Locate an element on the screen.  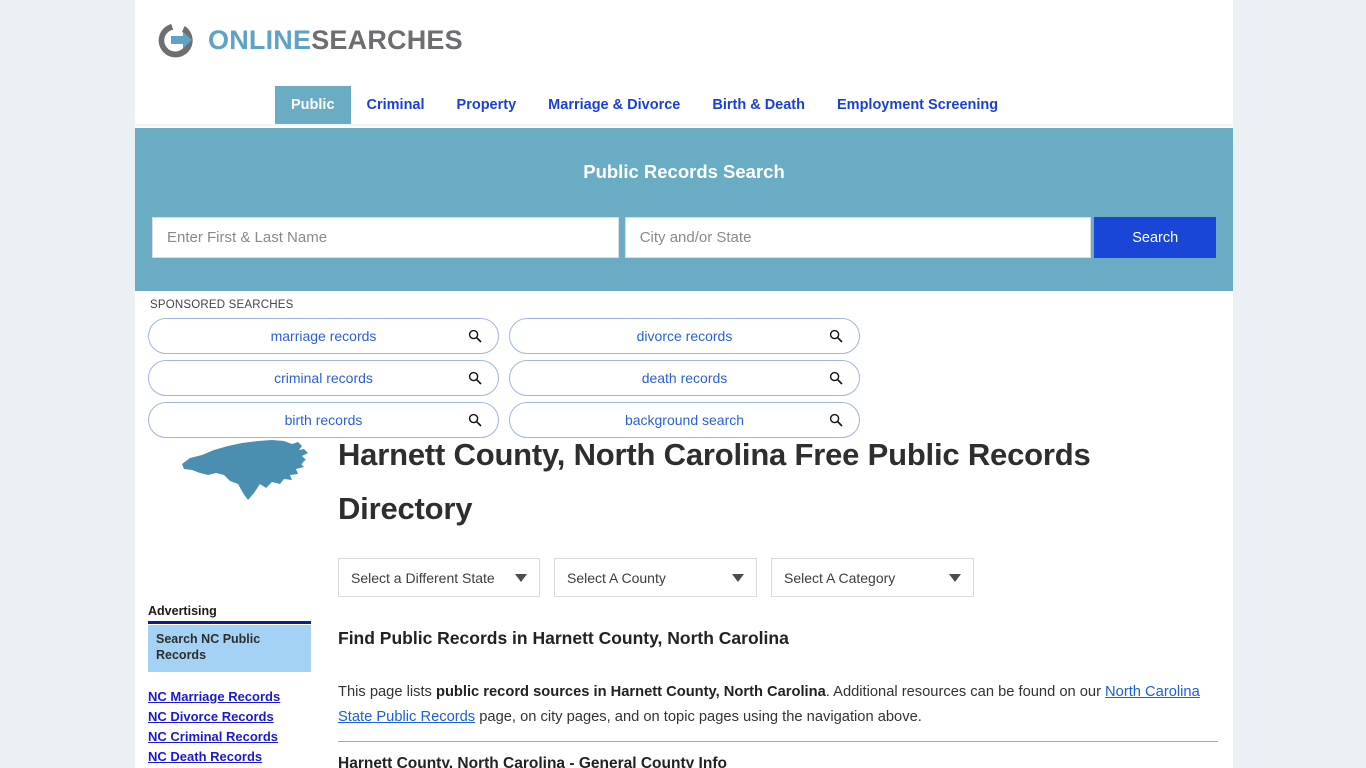
sponsored-pill-divorce-records: divorce records is located at coordinates (684, 336).